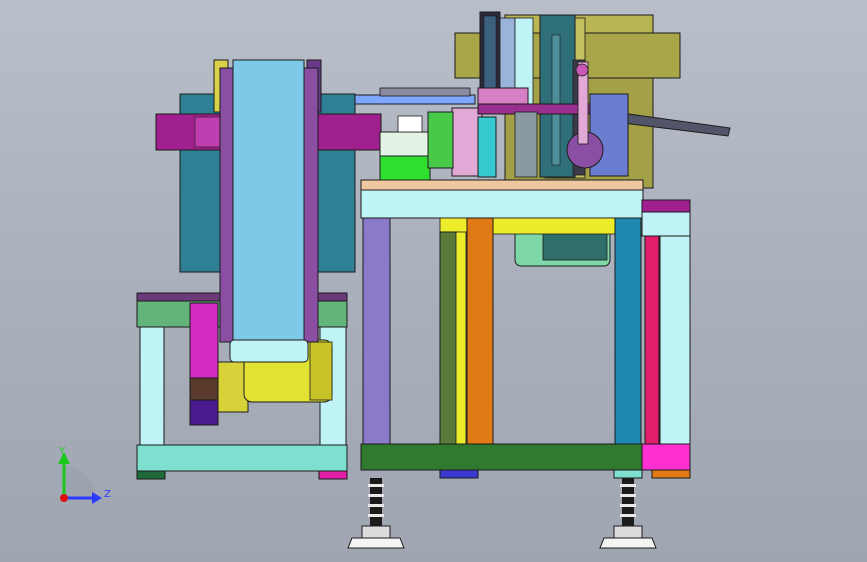 This screenshot has height=562, width=867. What do you see at coordinates (628, 513) in the screenshot?
I see `leveling-foot-right` at bounding box center [628, 513].